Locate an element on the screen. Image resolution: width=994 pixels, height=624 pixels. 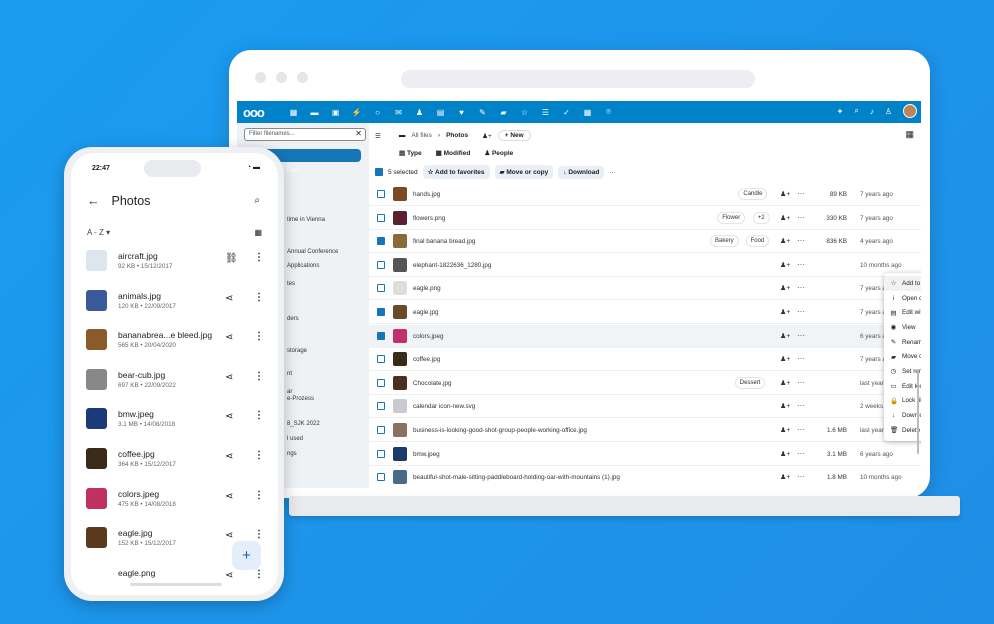
nav-item: Files is located at coordinates (293, 171).